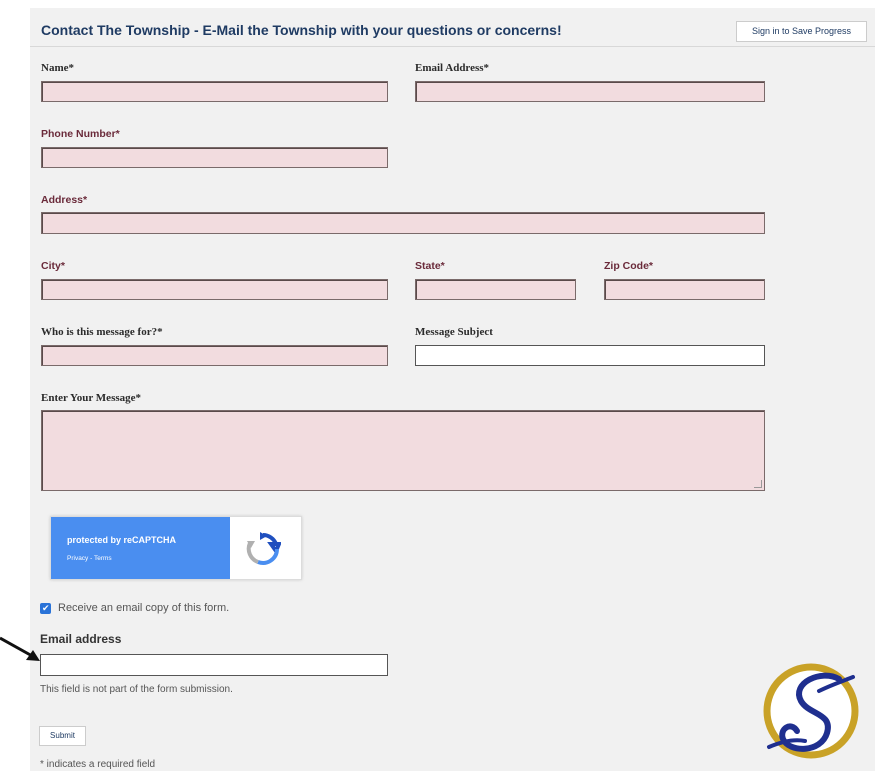 The width and height of the screenshot is (889, 771). I want to click on required-field-note: * indicates a required field, so click(98, 764).